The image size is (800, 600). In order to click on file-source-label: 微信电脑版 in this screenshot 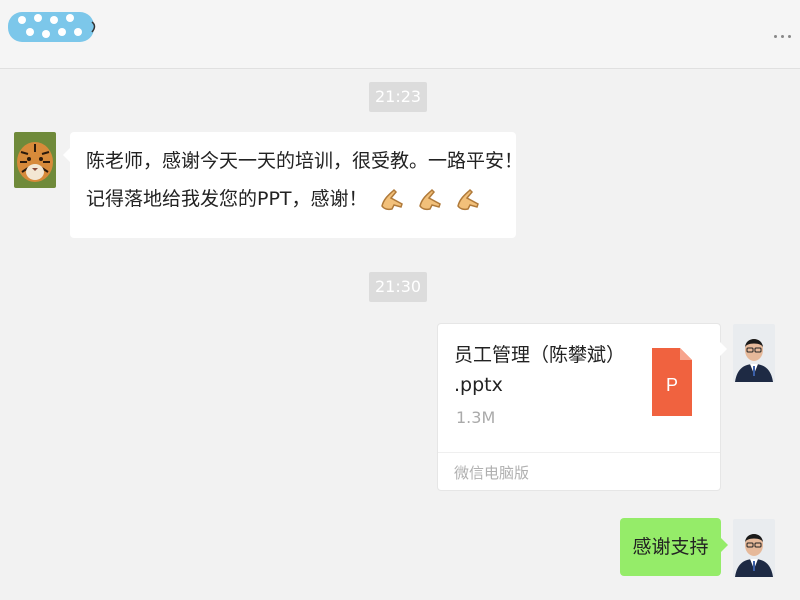, I will do `click(492, 473)`.